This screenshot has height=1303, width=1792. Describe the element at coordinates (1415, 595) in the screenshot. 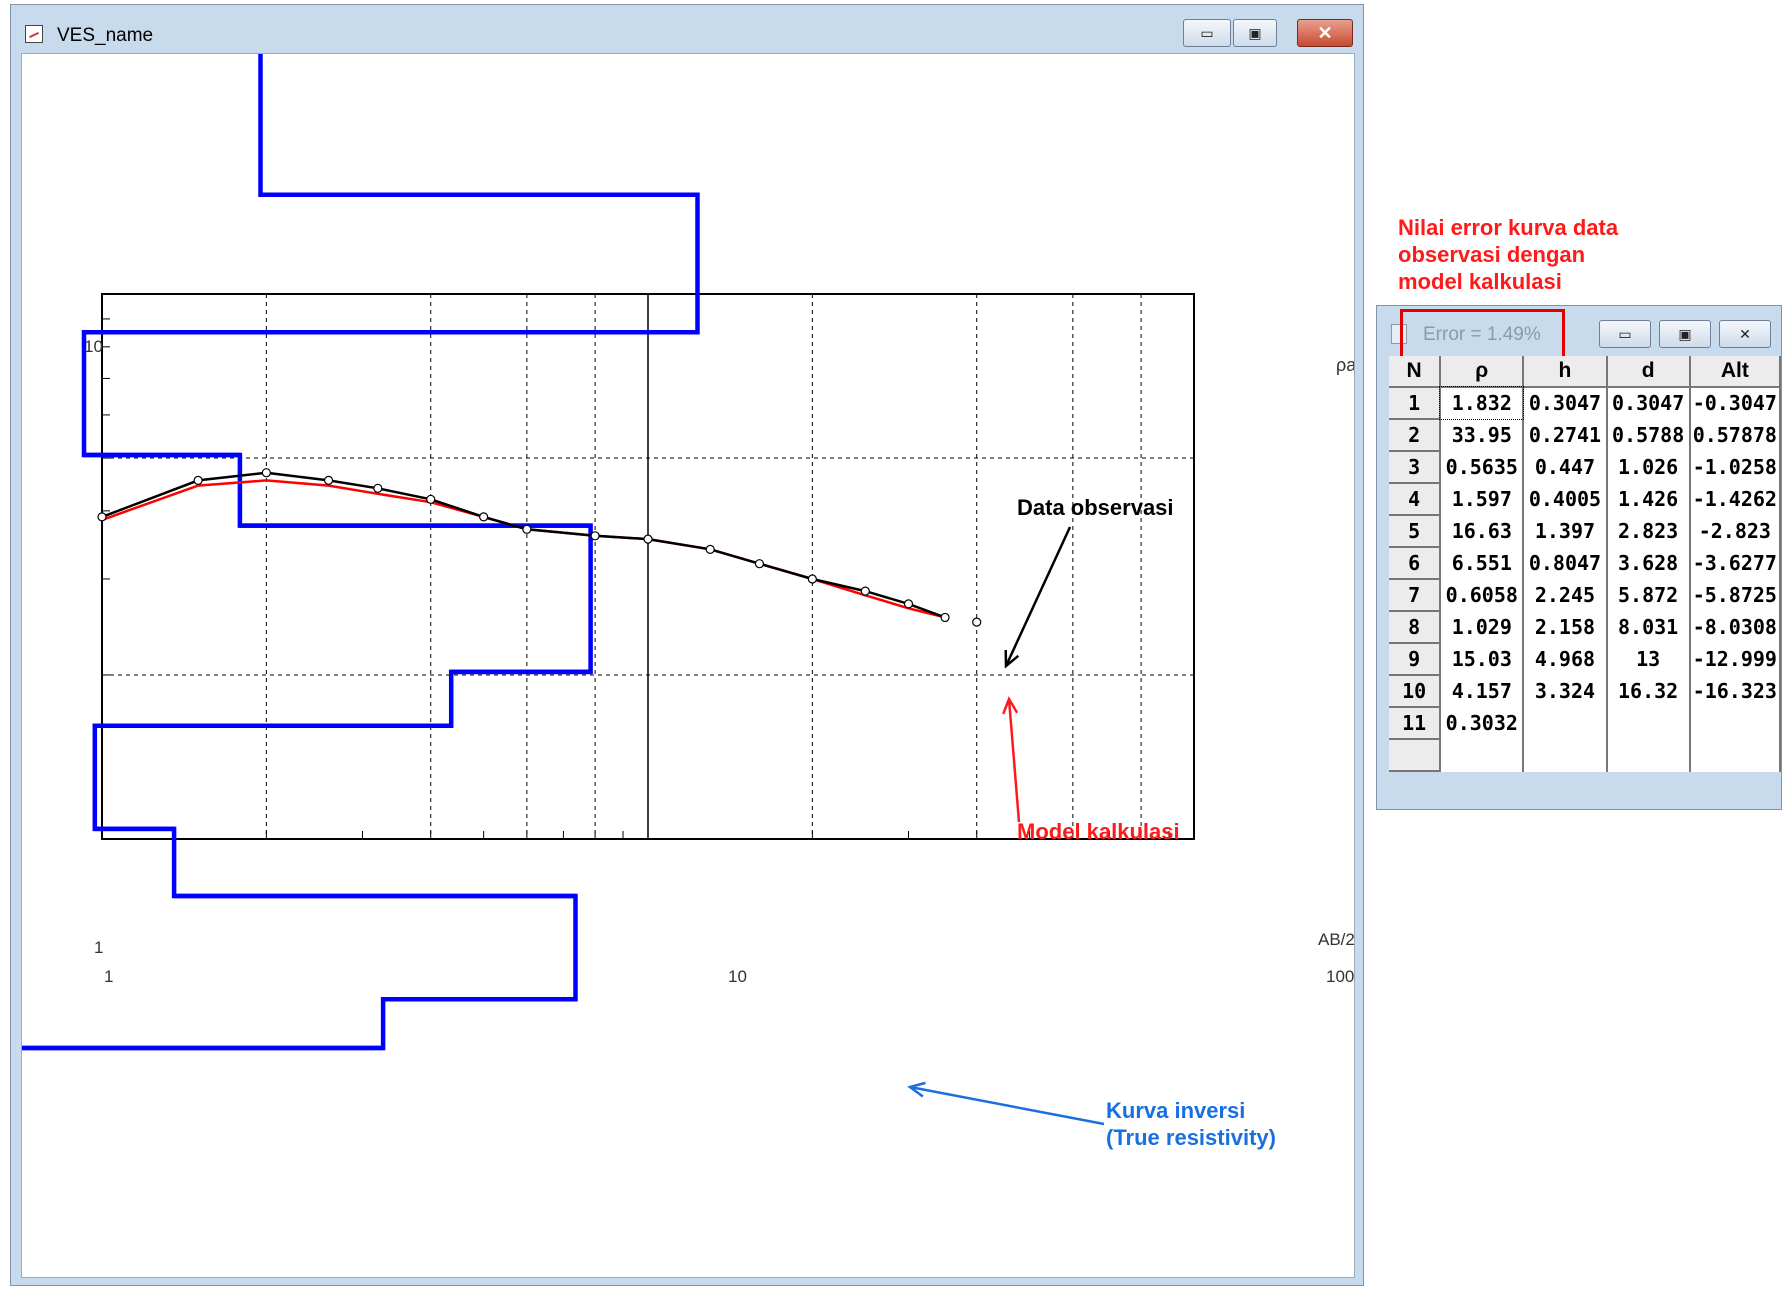

I see `row-number: 7` at that location.